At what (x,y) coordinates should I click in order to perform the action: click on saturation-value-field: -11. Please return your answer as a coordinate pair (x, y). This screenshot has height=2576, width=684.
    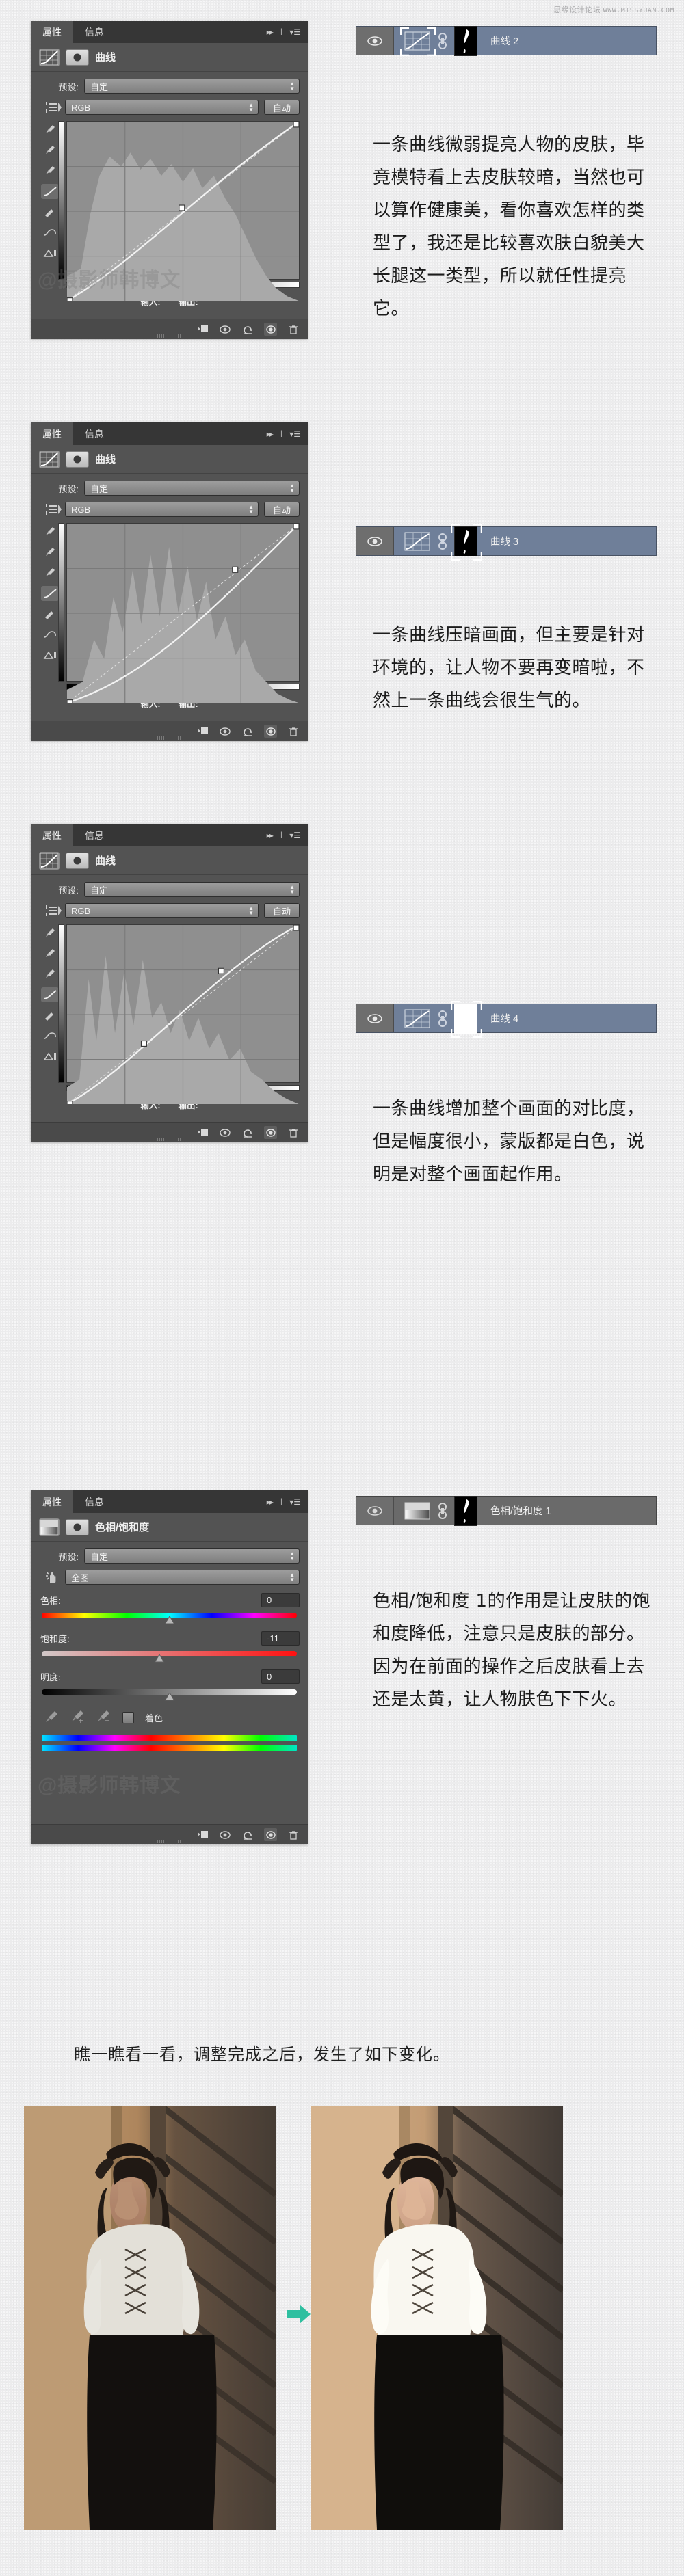
    Looking at the image, I should click on (281, 1638).